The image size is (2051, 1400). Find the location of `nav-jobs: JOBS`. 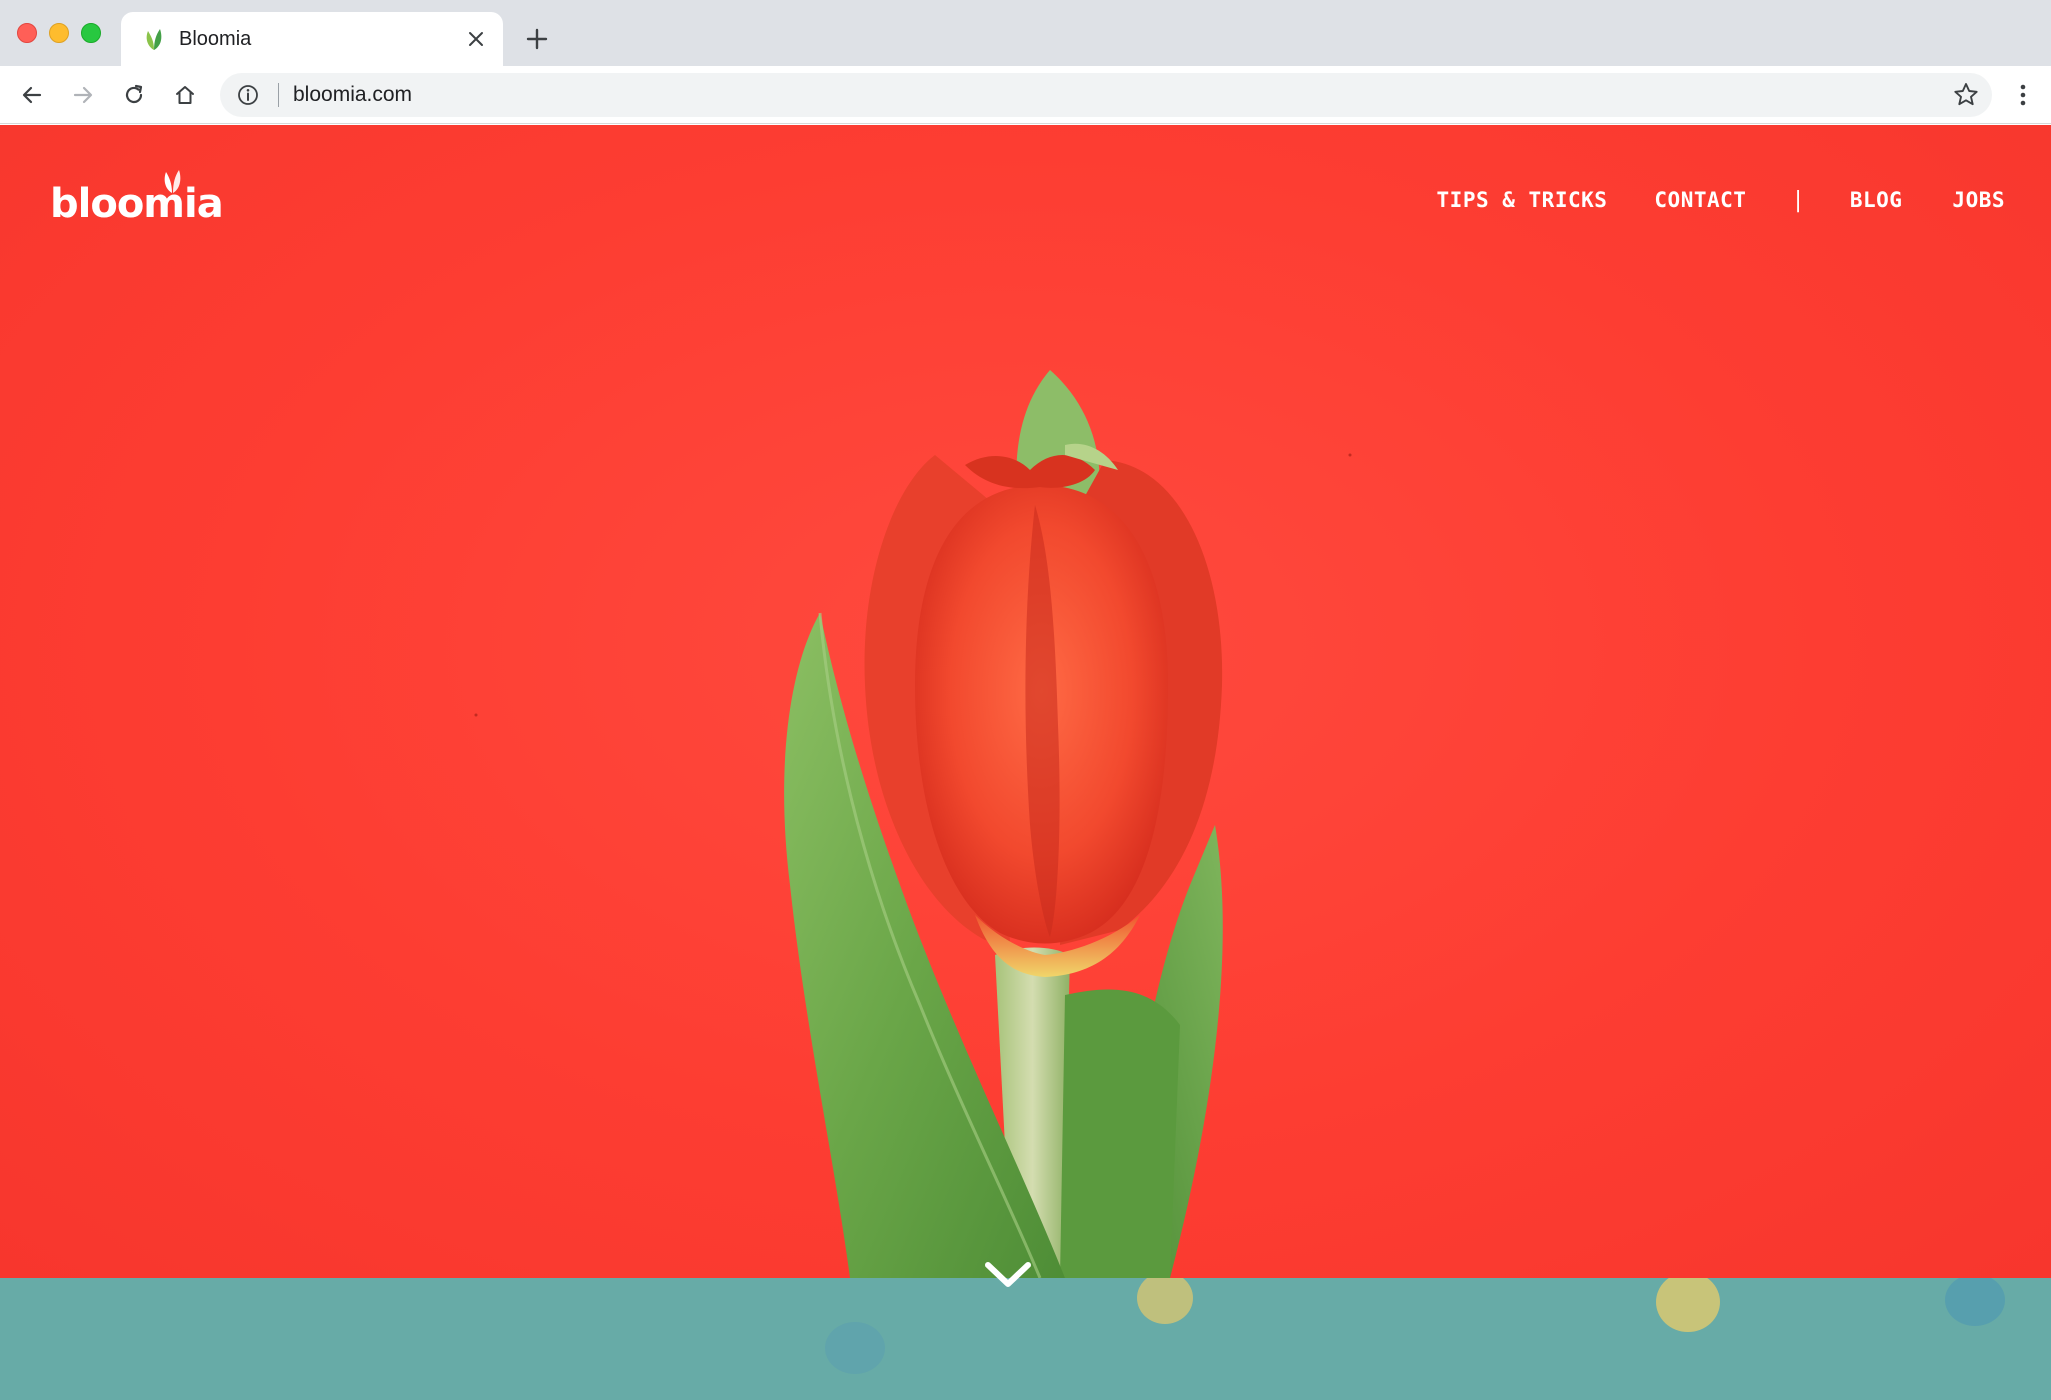

nav-jobs: JOBS is located at coordinates (1978, 200).